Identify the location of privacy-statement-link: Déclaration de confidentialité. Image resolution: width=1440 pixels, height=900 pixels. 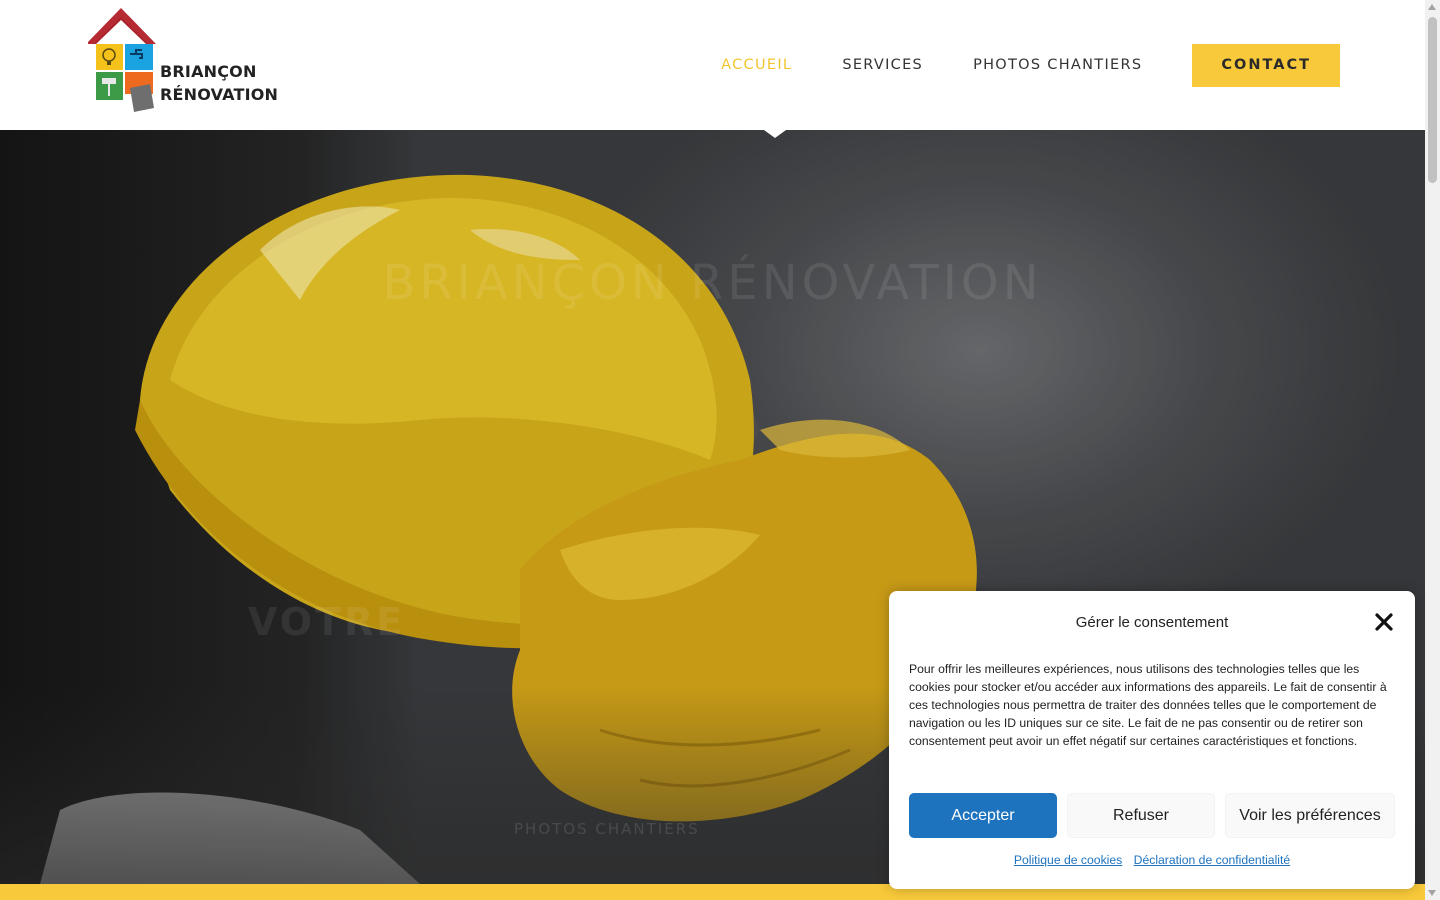
(1212, 860).